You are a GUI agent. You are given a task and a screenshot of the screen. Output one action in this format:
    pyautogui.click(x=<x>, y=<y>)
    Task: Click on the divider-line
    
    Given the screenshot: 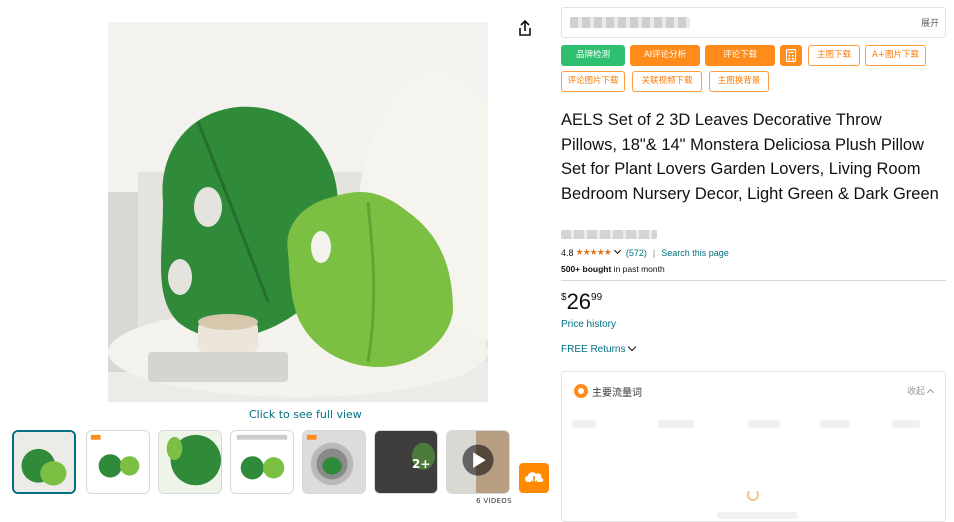 What is the action you would take?
    pyautogui.click(x=753, y=280)
    